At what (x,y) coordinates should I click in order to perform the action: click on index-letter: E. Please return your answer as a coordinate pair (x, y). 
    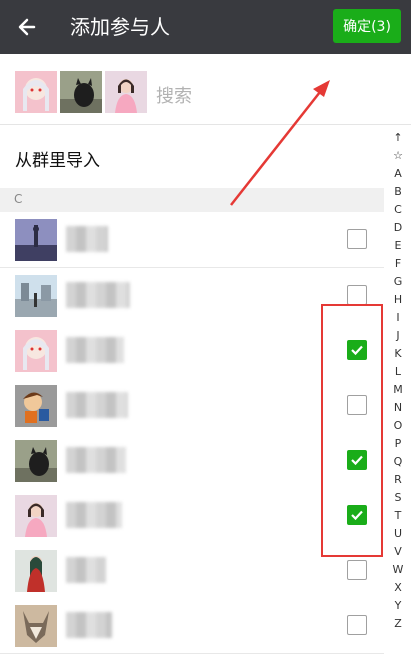
    Looking at the image, I should click on (398, 246).